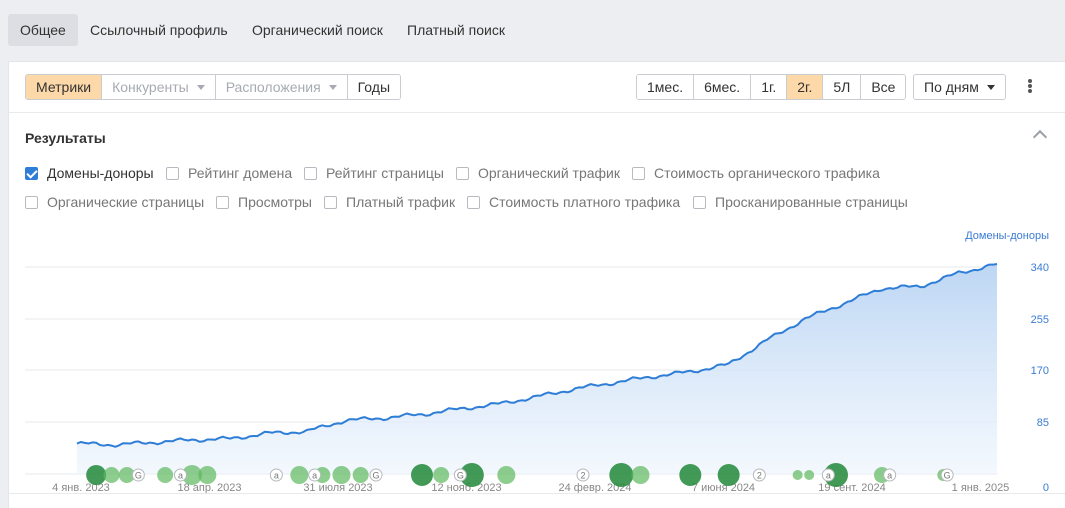  What do you see at coordinates (150, 87) in the screenshot?
I see `view-competitors-label: Конкуренты` at bounding box center [150, 87].